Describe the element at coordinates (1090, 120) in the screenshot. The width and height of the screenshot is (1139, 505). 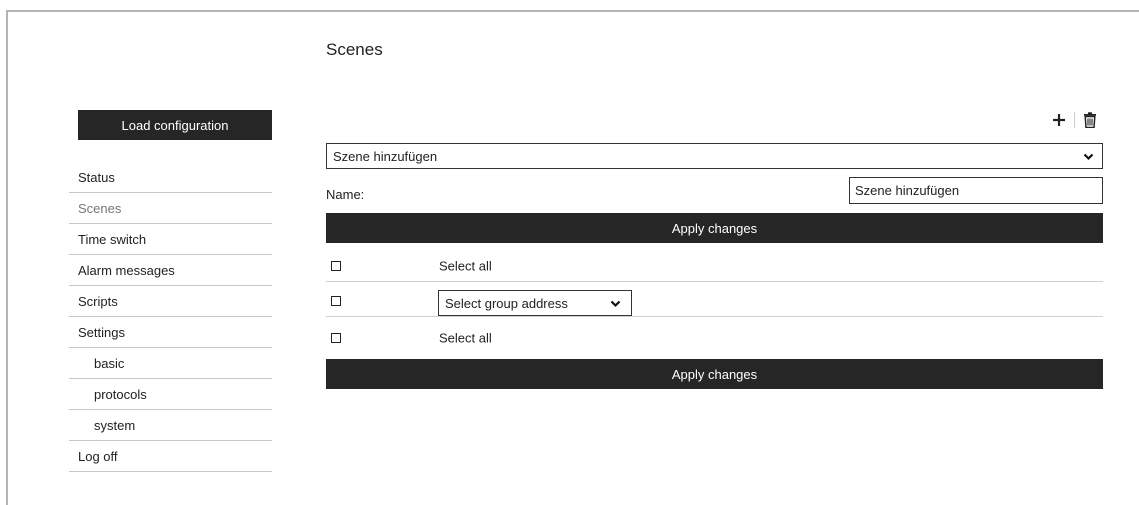
I see `trash-icon` at that location.